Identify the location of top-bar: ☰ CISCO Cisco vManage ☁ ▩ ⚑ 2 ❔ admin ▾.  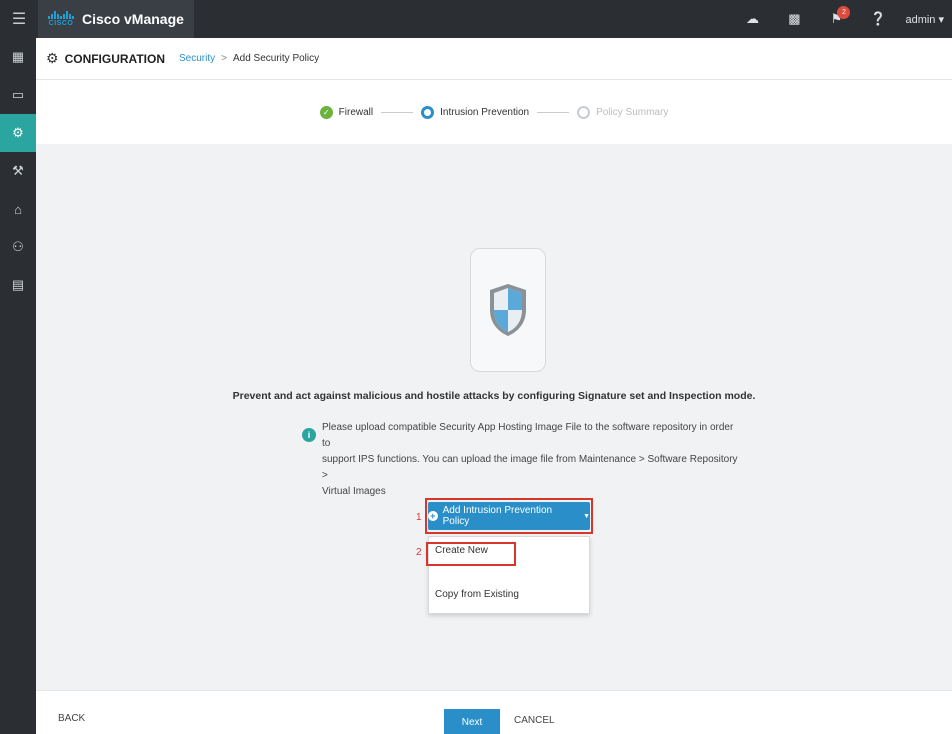
(476, 19).